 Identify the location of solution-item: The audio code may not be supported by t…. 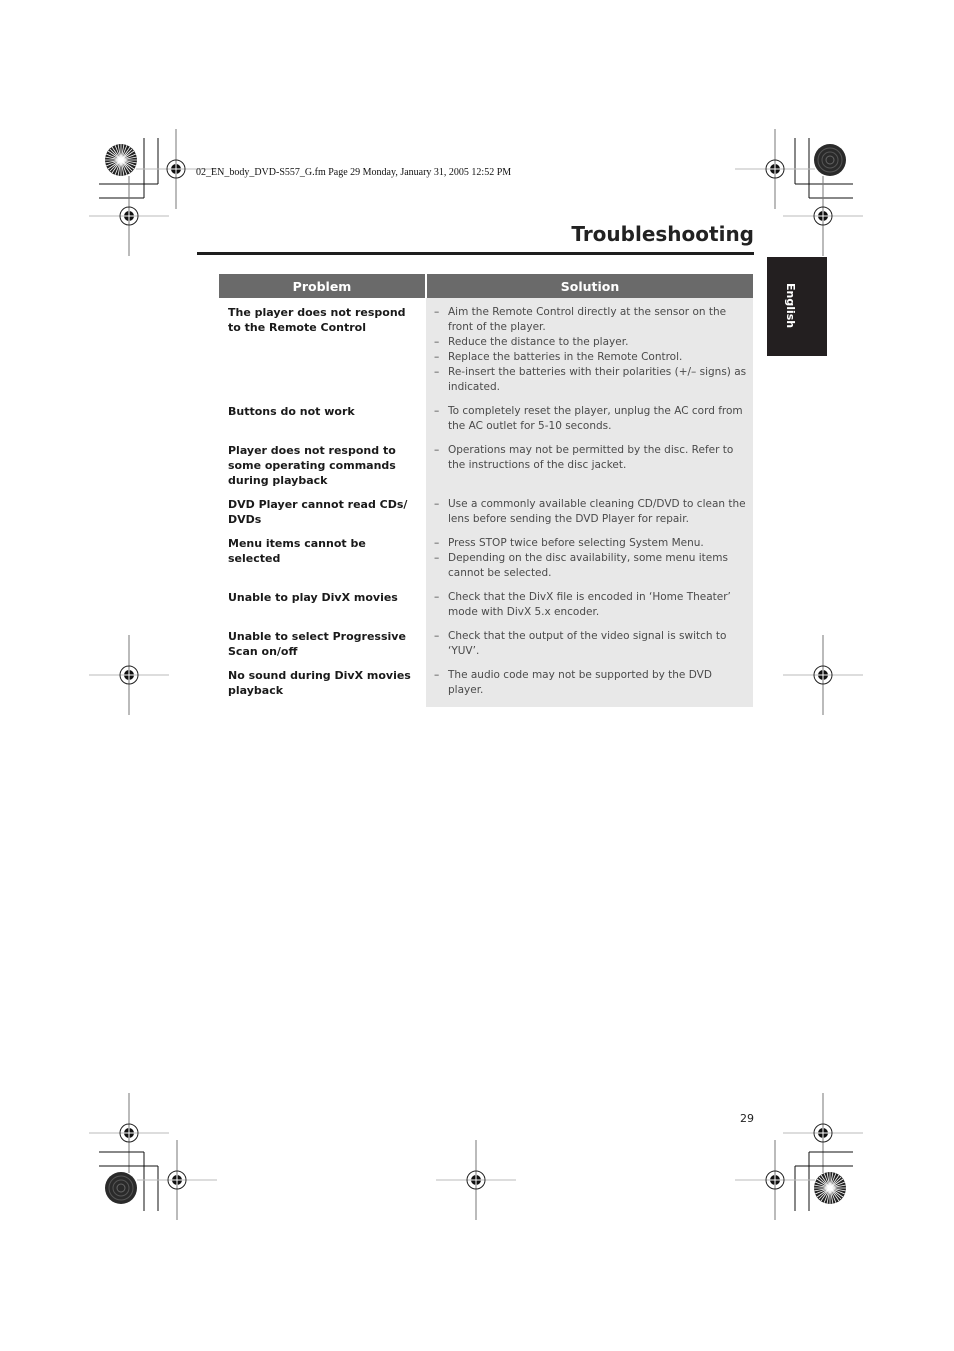
(591, 683).